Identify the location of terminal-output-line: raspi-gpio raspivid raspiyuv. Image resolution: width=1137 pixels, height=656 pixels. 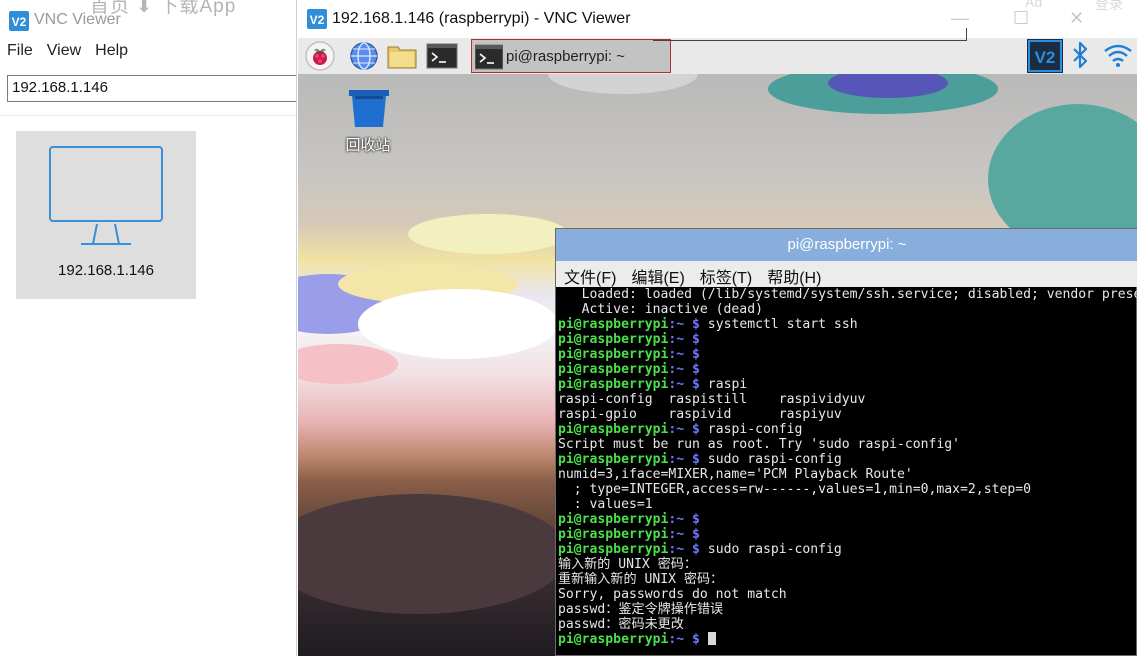
(700, 414).